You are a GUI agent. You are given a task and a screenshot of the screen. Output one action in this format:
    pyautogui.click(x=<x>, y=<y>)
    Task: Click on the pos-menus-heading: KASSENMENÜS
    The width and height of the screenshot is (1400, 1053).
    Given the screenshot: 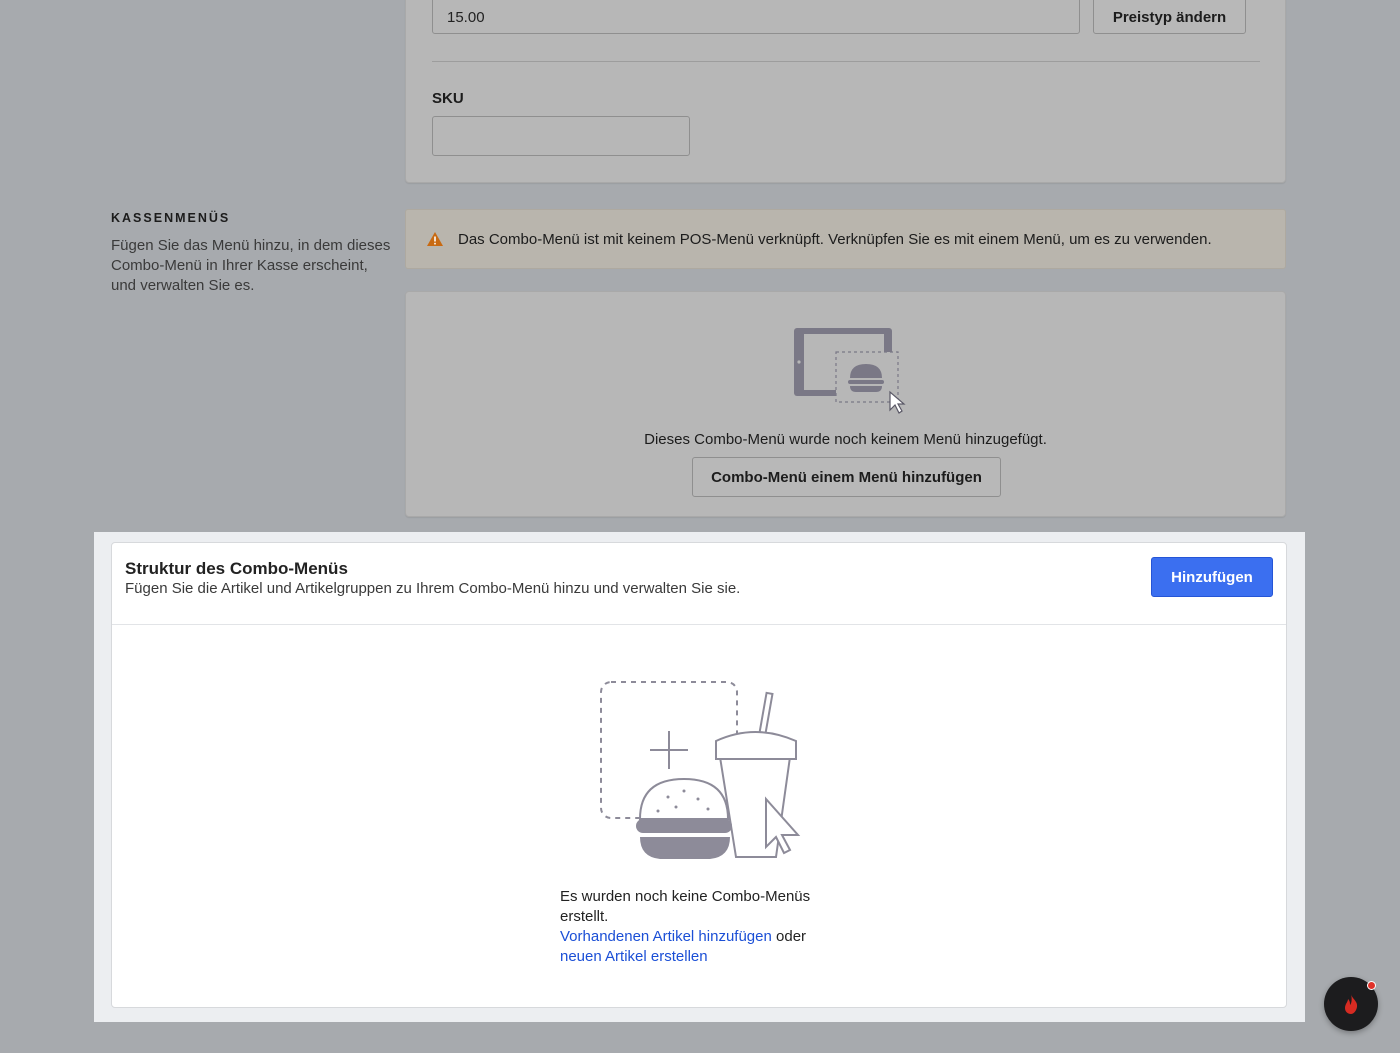 What is the action you would take?
    pyautogui.click(x=171, y=218)
    